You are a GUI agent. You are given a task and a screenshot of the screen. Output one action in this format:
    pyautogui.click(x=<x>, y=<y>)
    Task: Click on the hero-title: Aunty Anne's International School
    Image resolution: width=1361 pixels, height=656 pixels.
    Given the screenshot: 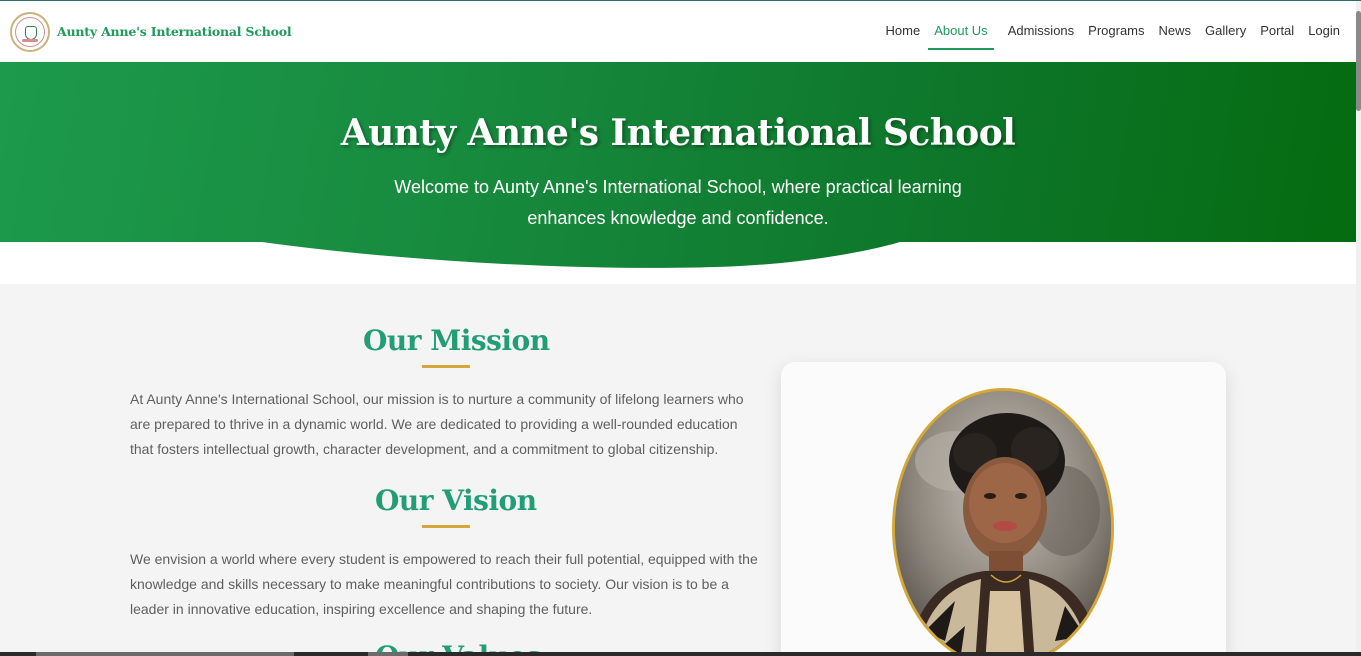 What is the action you would take?
    pyautogui.click(x=678, y=133)
    